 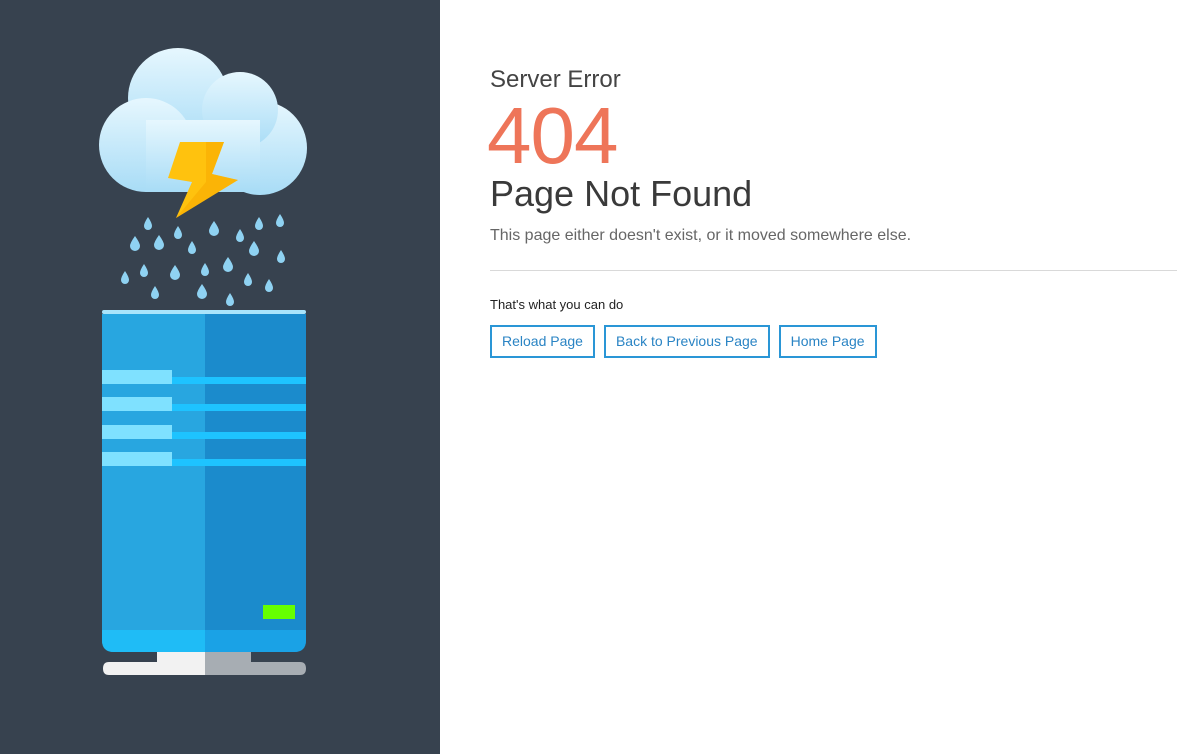 What do you see at coordinates (279, 612) in the screenshot?
I see `status-light-icon` at bounding box center [279, 612].